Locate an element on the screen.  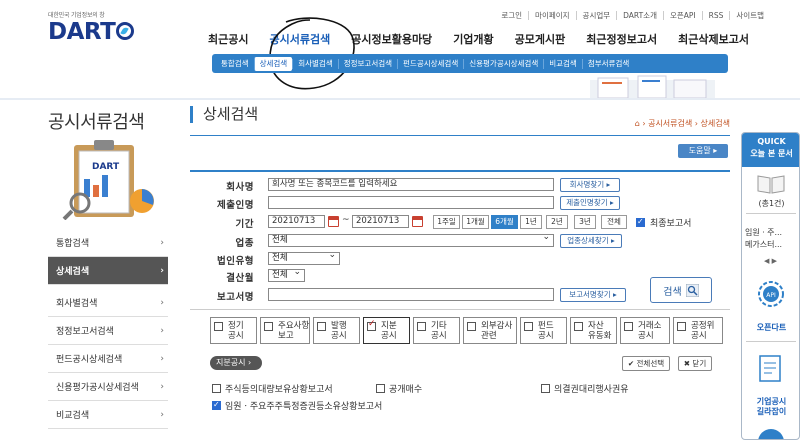
help-button: 도움말 ▸ is located at coordinates (703, 151).